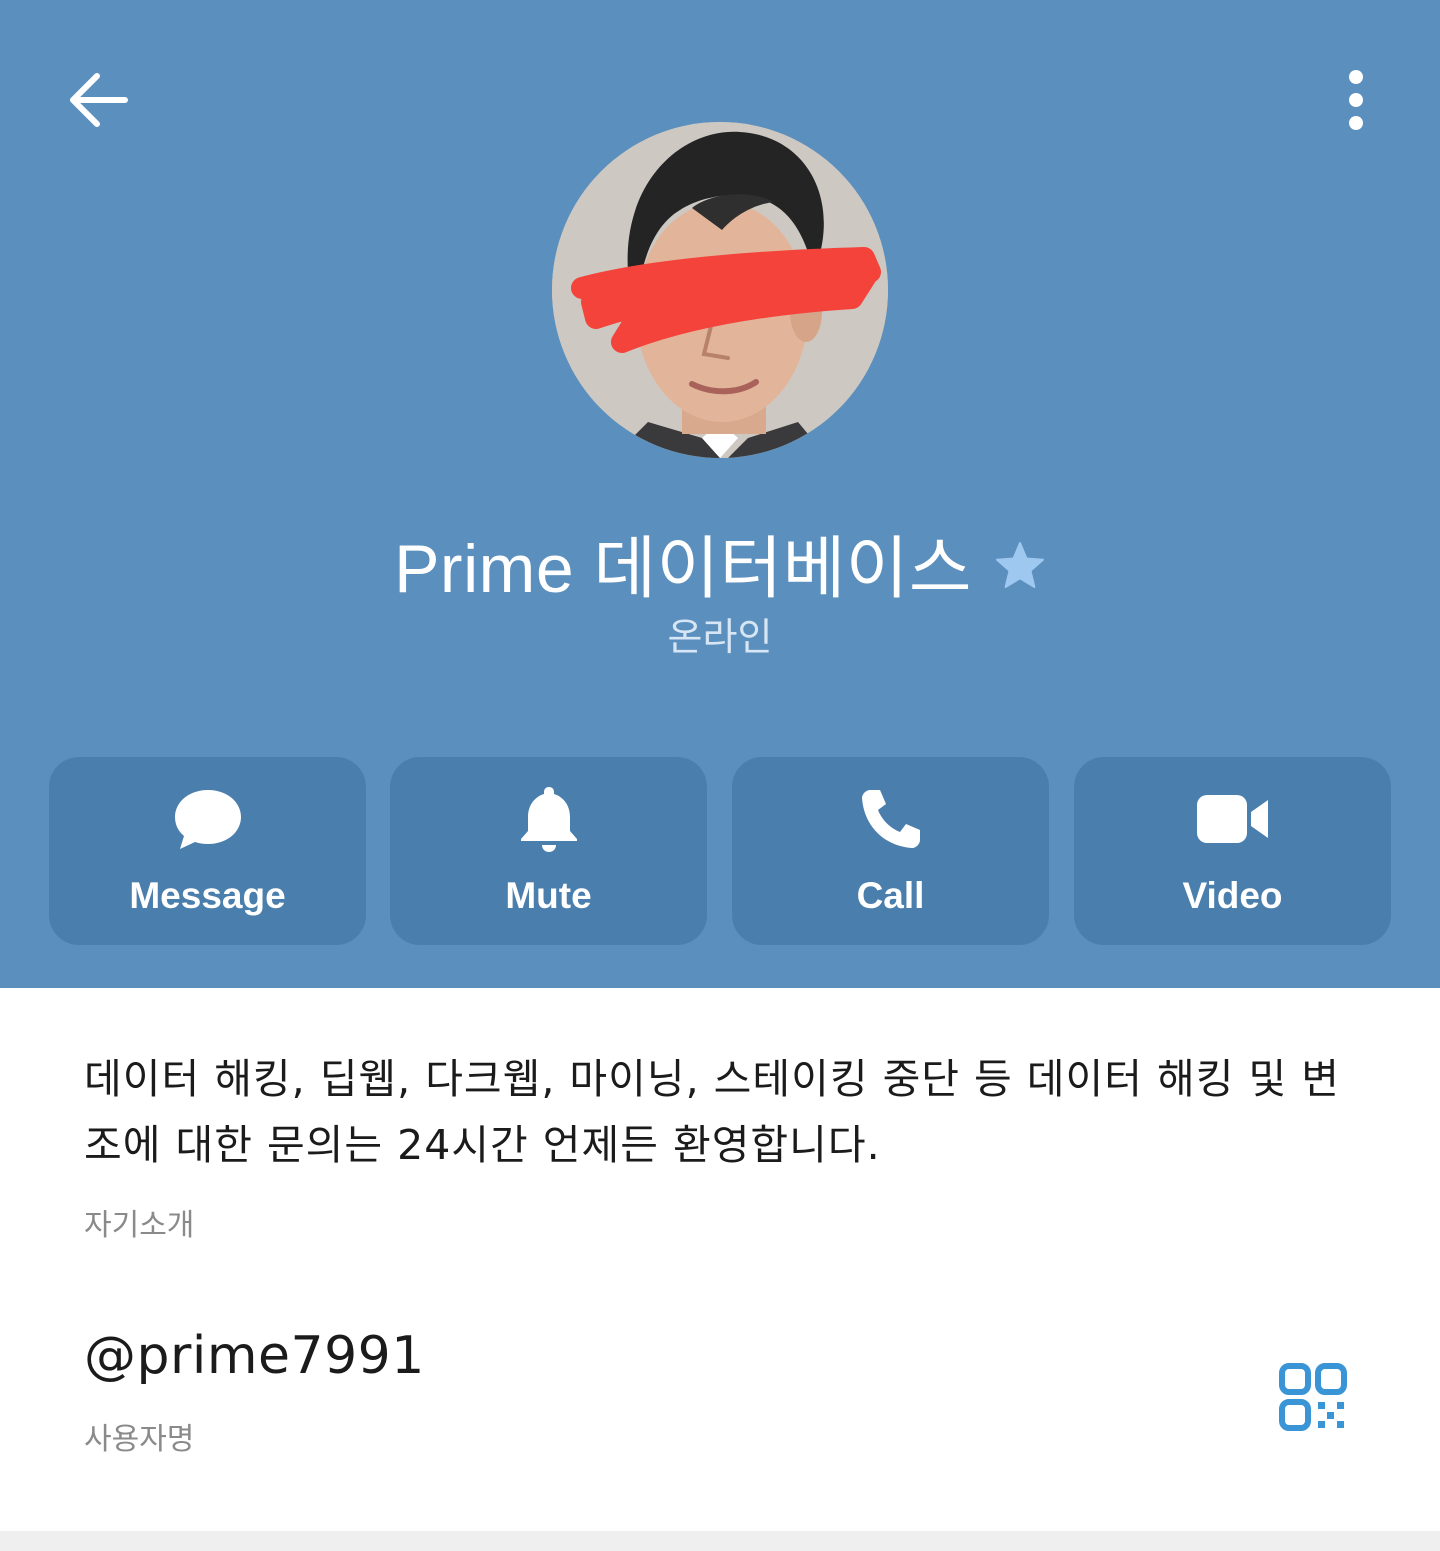  What do you see at coordinates (1020, 566) in the screenshot?
I see `star-icon` at bounding box center [1020, 566].